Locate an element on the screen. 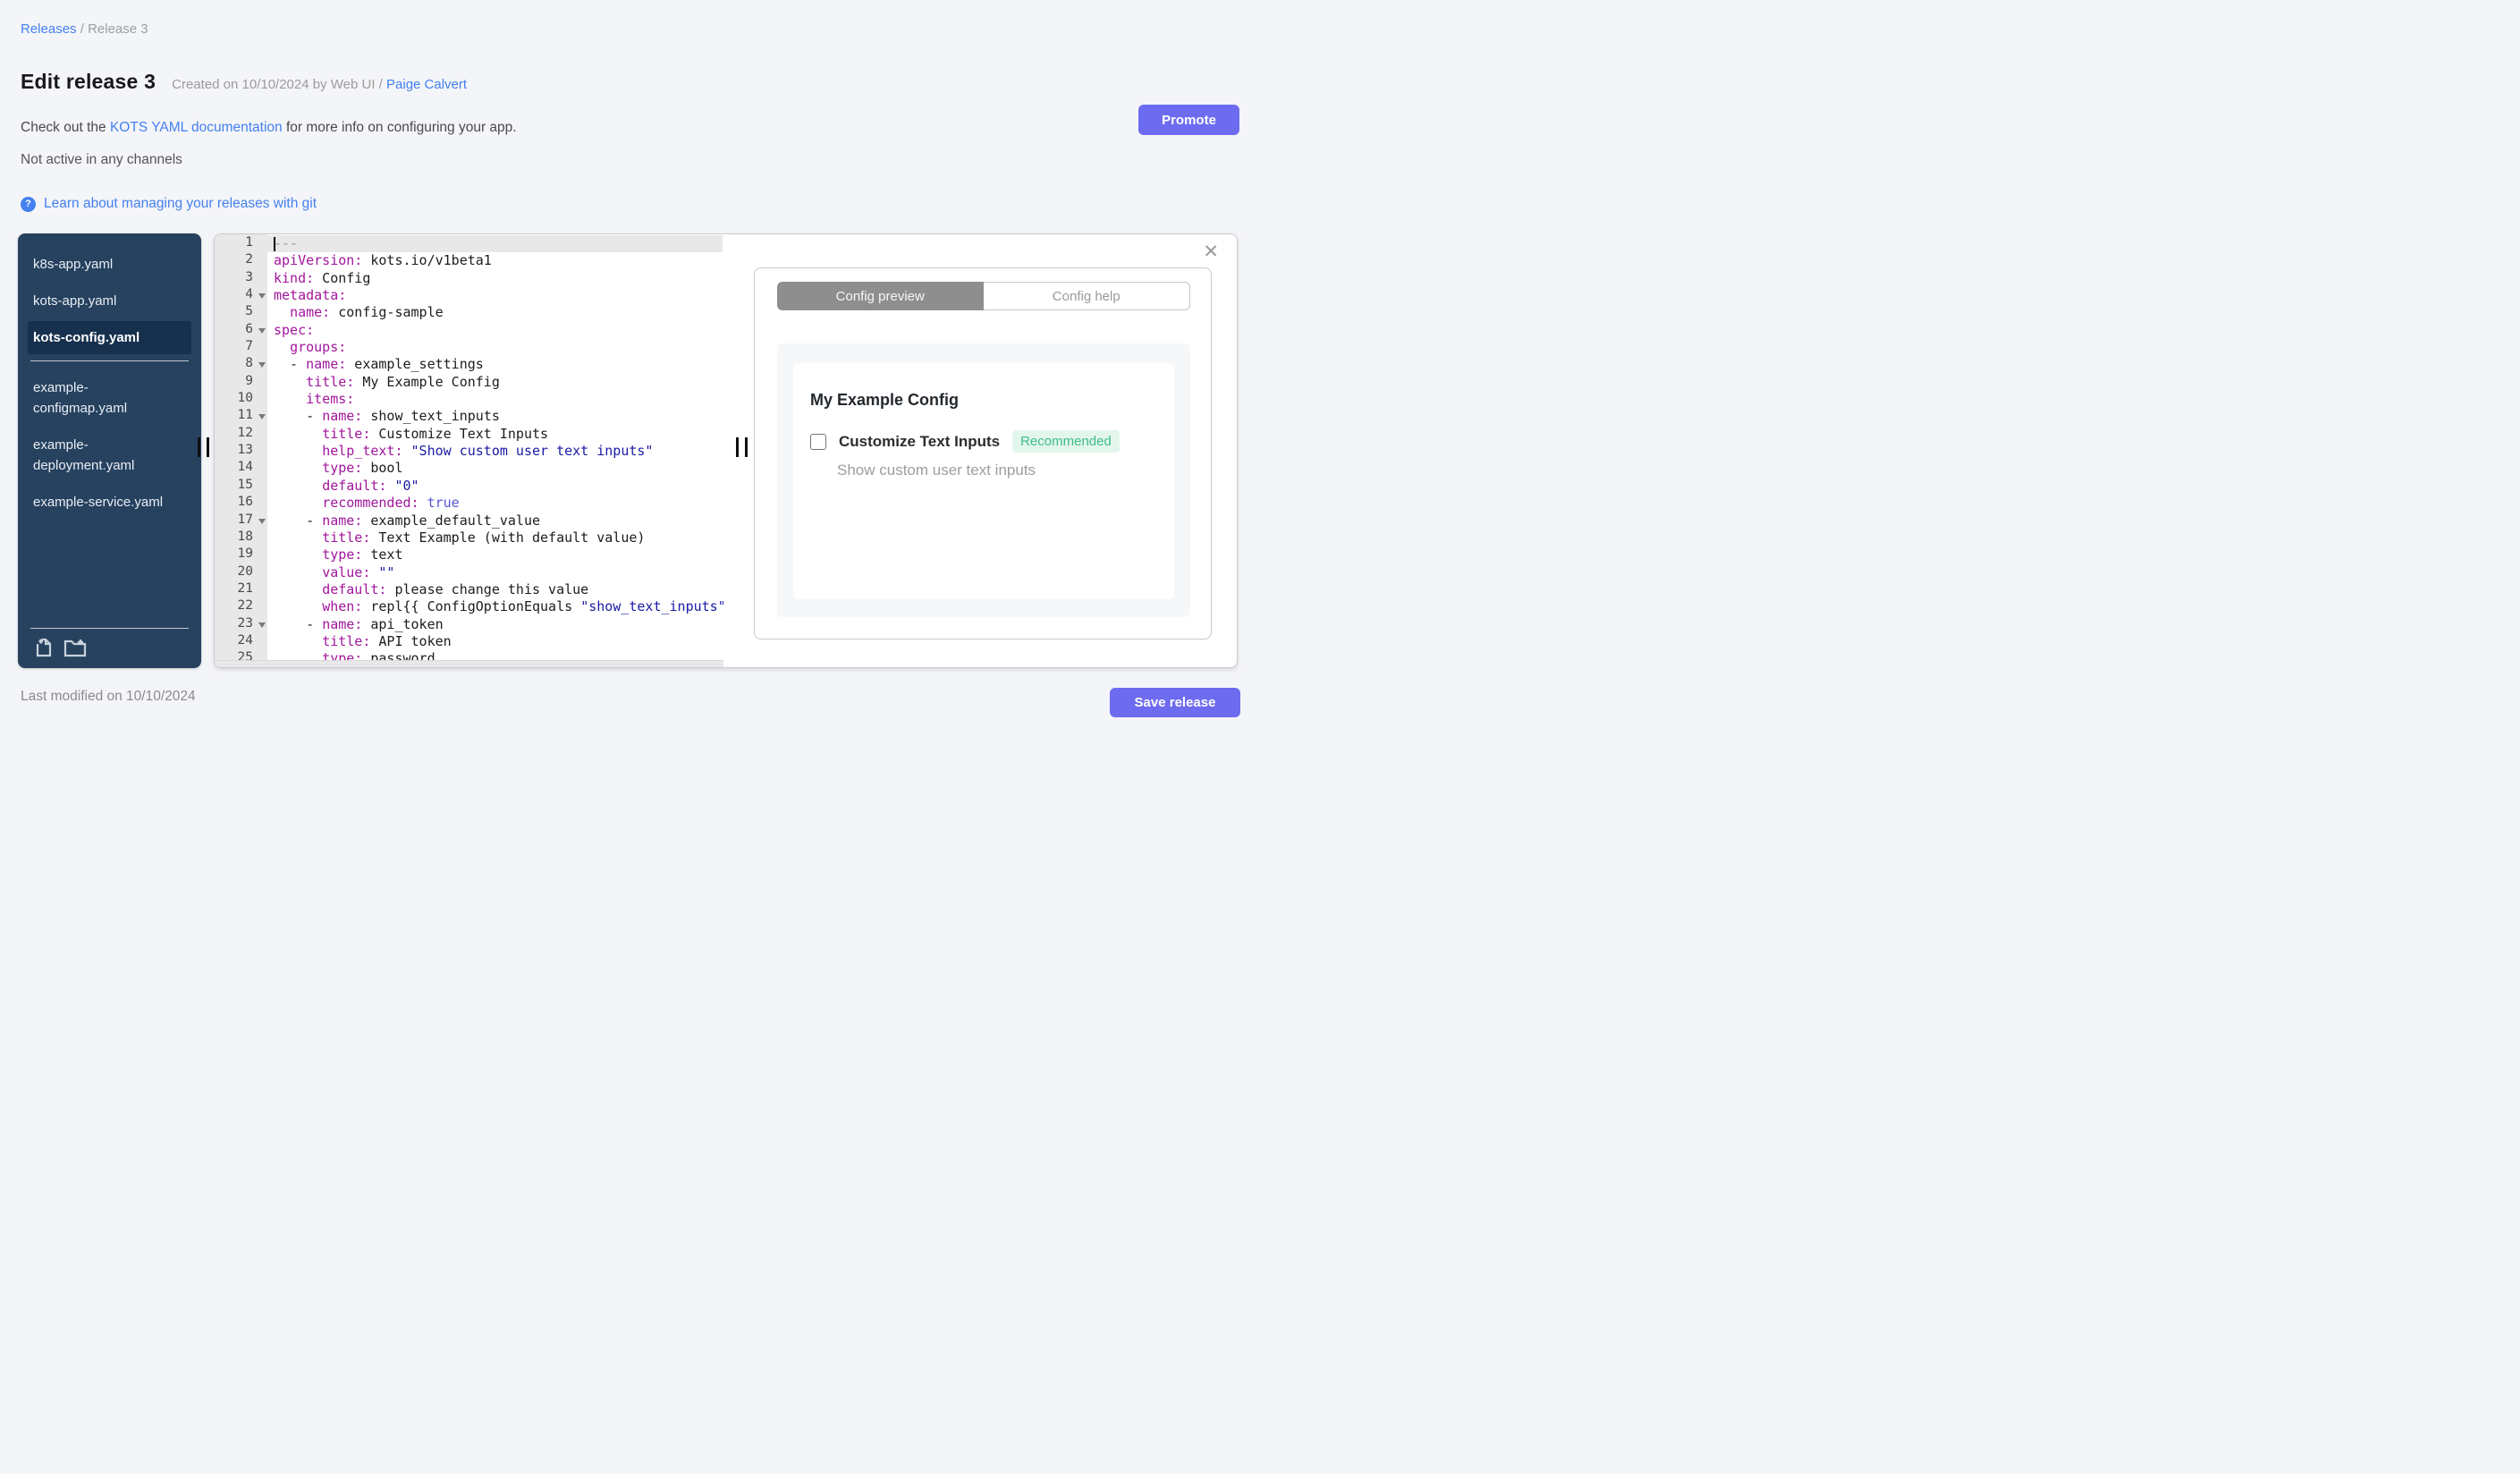  breadcrumb: Releases / Release 3 is located at coordinates (84, 29).